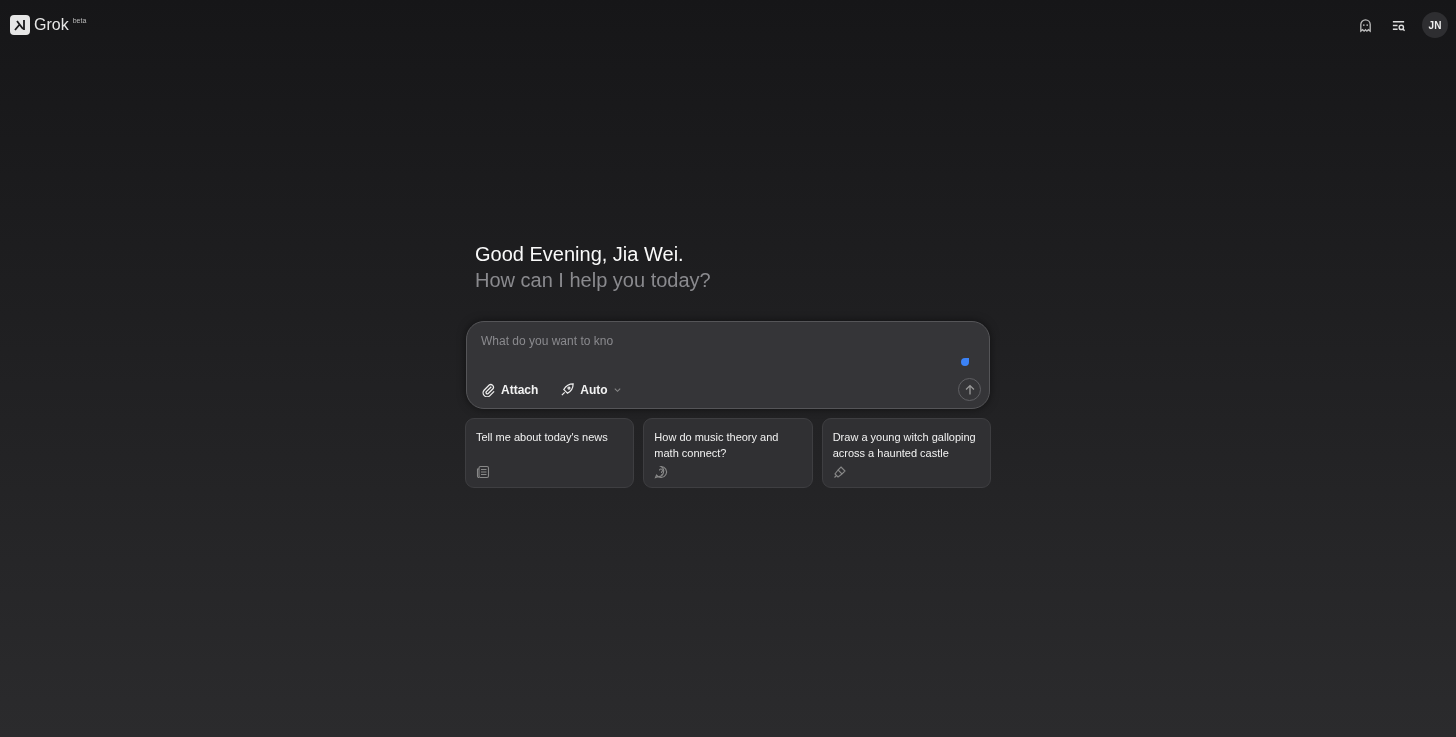  Describe the element at coordinates (51, 25) in the screenshot. I see `logo-text: Grok` at that location.